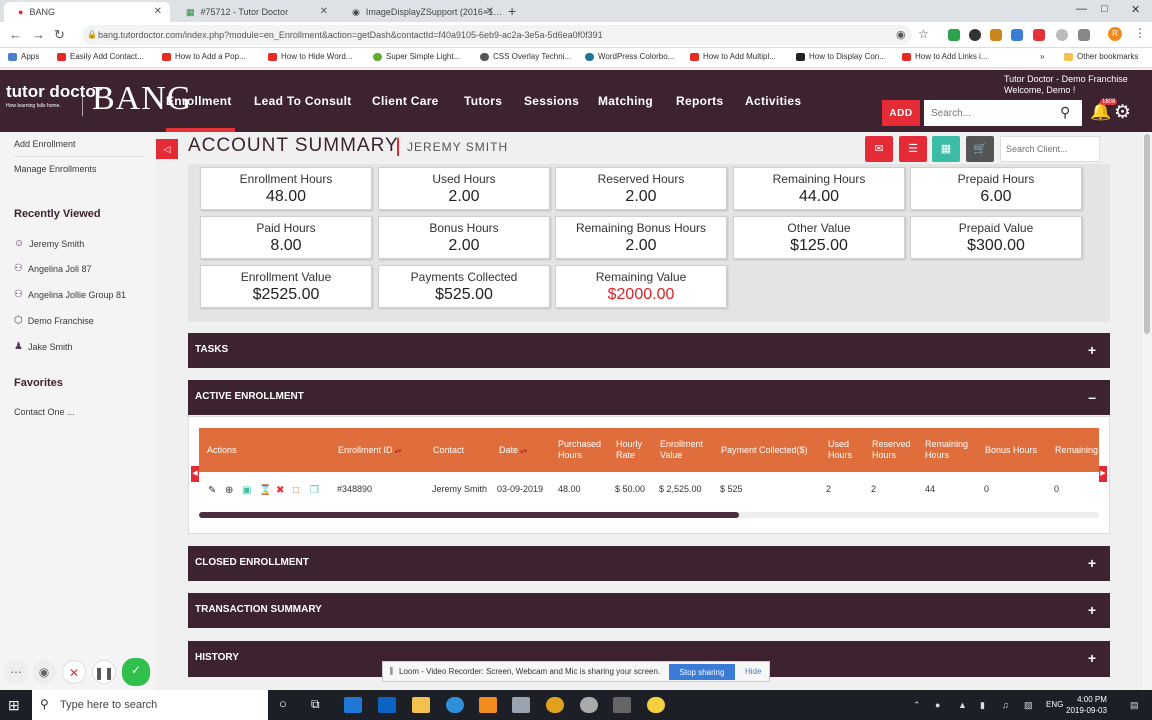 This screenshot has height=720, width=1152. I want to click on header-search-input, so click(1003, 113).